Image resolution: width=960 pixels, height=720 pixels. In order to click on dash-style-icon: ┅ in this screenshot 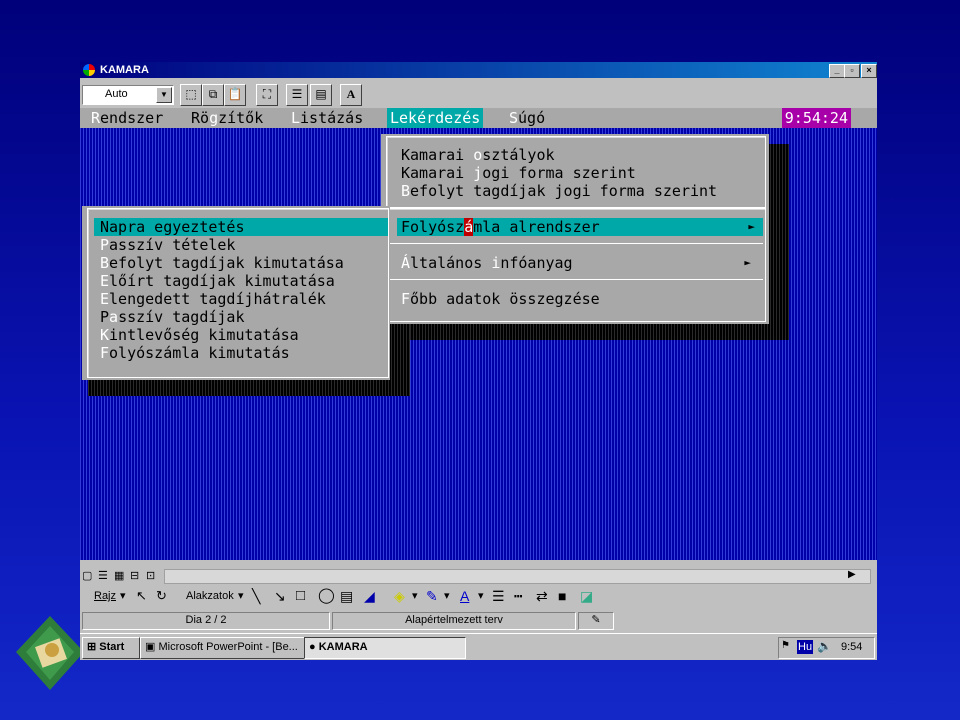, I will do `click(518, 596)`.